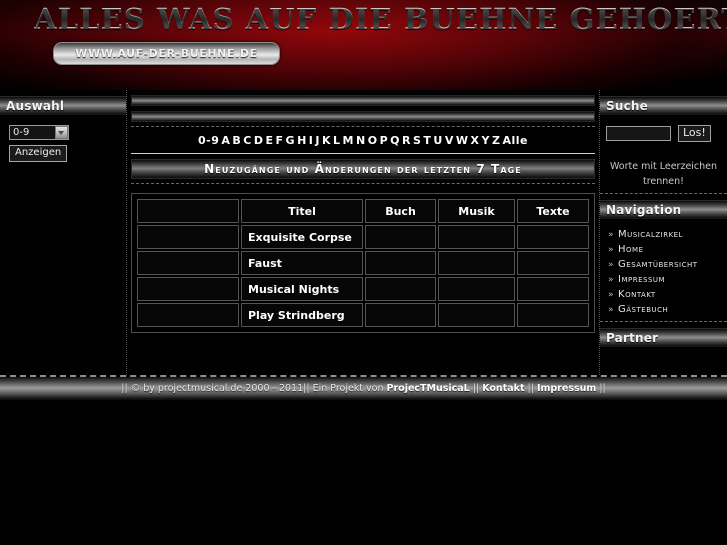 This screenshot has height=545, width=727. I want to click on alpha-link-s: S, so click(417, 140).